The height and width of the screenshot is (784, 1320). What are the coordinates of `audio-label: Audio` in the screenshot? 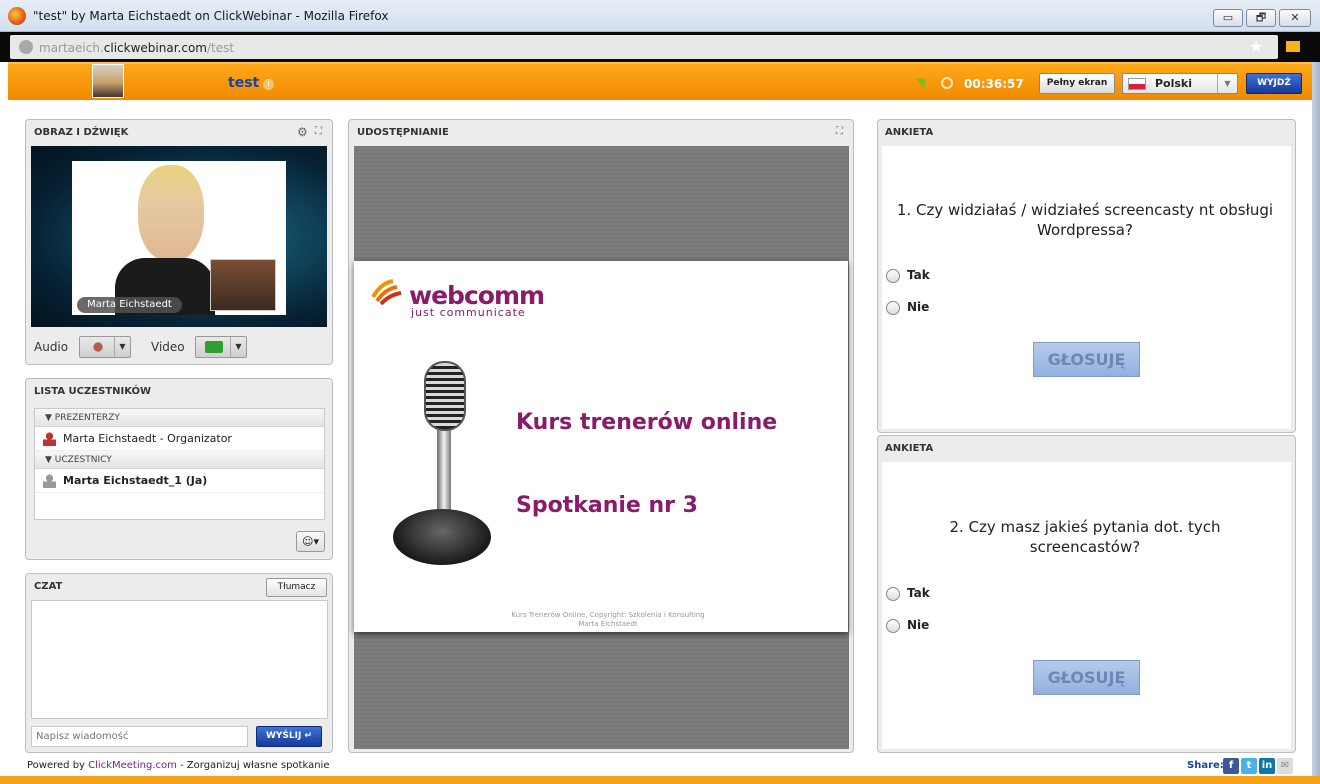 It's located at (51, 347).